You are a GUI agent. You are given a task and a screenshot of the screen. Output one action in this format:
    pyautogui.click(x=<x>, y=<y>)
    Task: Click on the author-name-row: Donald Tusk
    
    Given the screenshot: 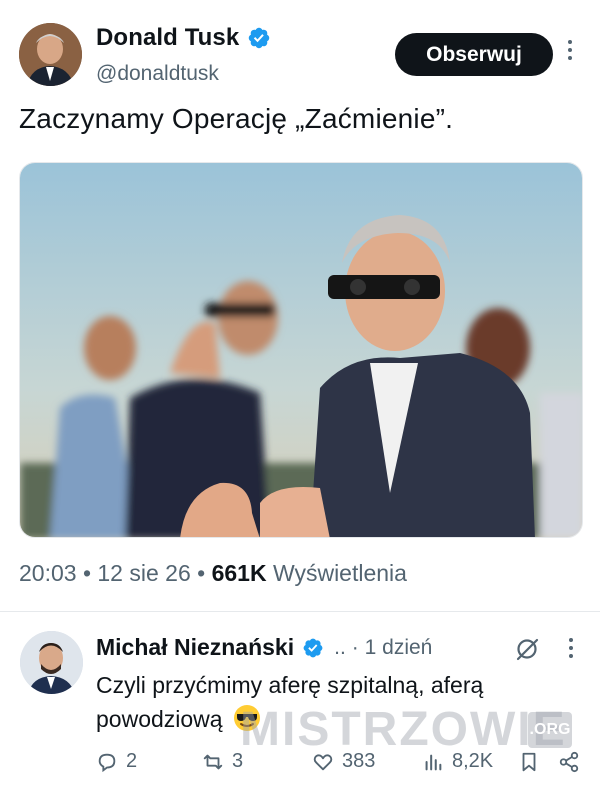 What is the action you would take?
    pyautogui.click(x=183, y=38)
    